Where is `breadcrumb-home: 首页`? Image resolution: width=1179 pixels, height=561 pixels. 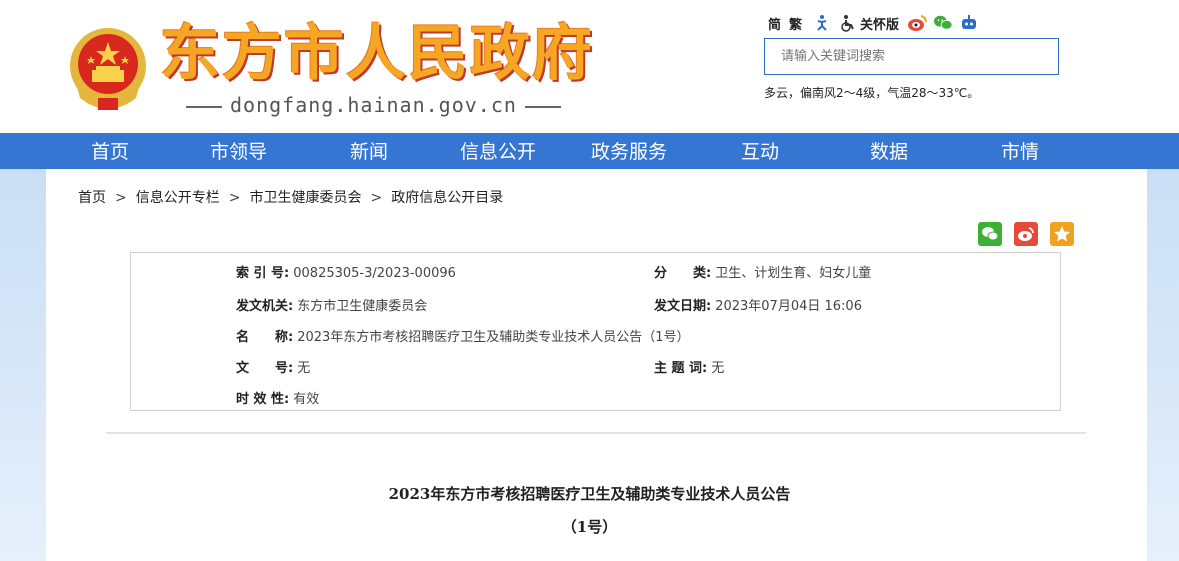 breadcrumb-home: 首页 is located at coordinates (92, 198).